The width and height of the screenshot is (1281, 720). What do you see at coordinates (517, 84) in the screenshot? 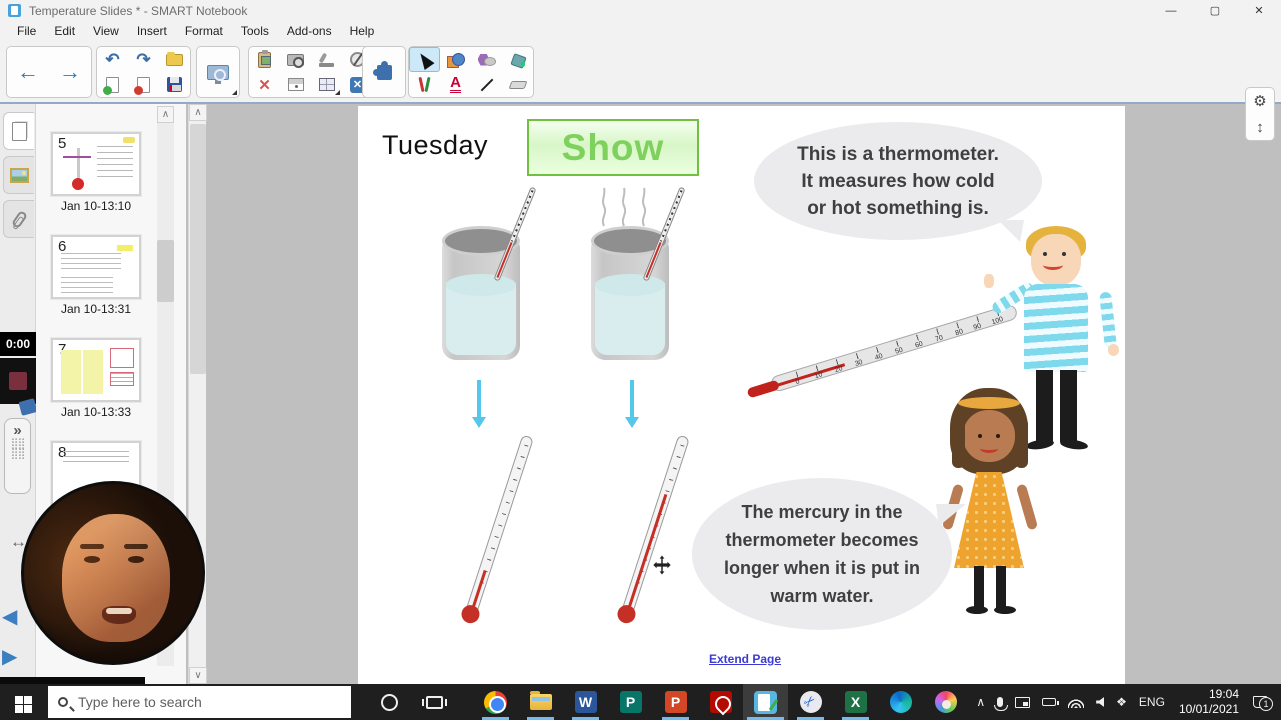
I see `eraser-tool-button` at bounding box center [517, 84].